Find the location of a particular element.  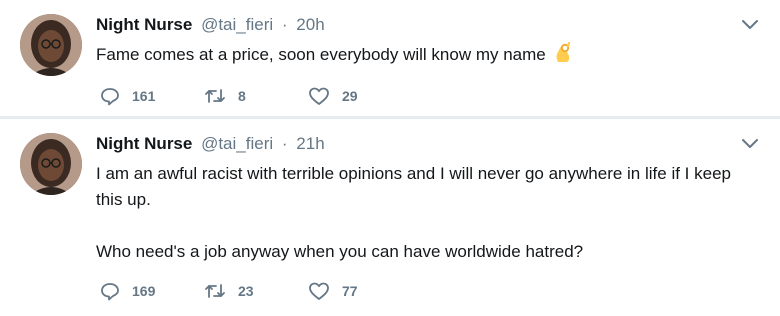

timestamp: 21h is located at coordinates (310, 143).